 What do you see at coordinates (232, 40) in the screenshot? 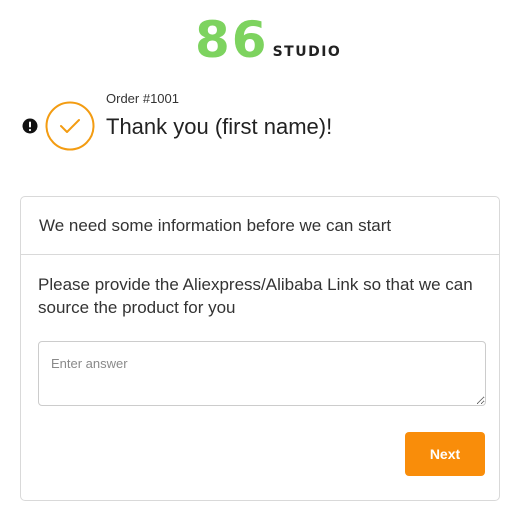
I see `logo-number: 86` at bounding box center [232, 40].